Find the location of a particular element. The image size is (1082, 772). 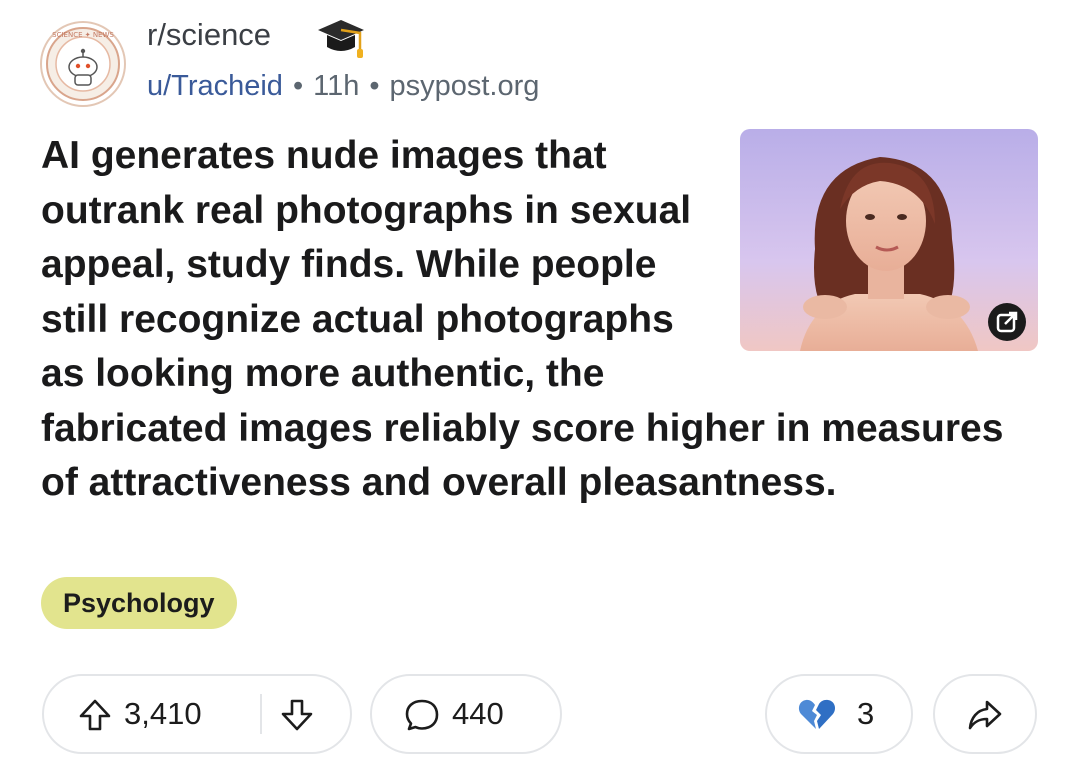

share-arrow-icon is located at coordinates (985, 715).